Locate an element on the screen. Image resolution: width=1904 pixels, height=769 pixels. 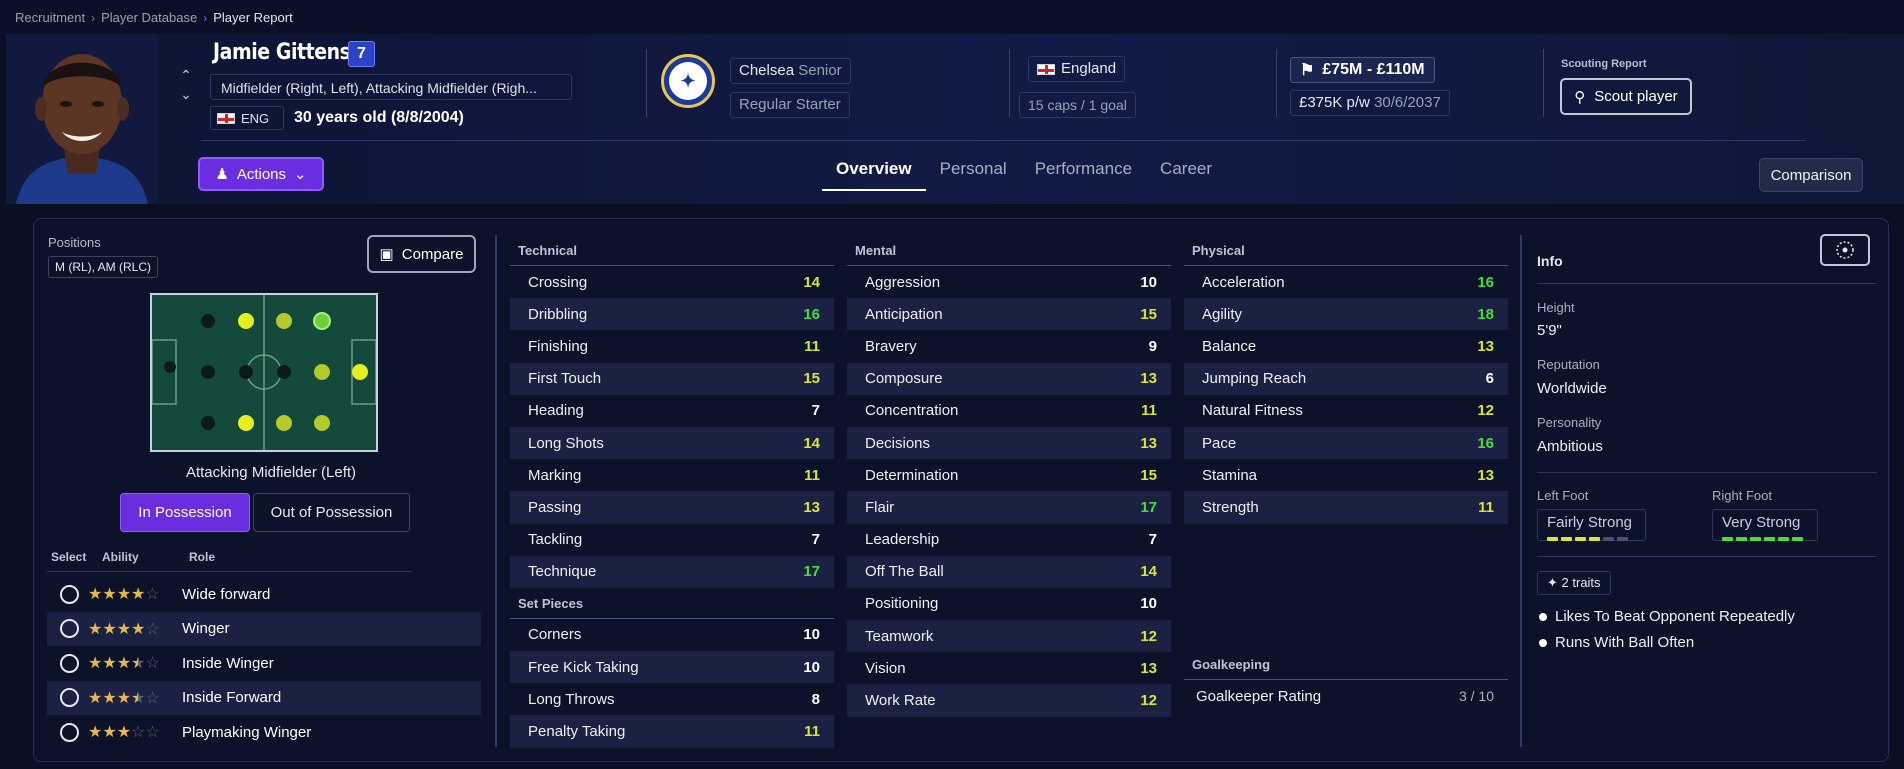
attribute-name: Dribbling is located at coordinates (558, 314).